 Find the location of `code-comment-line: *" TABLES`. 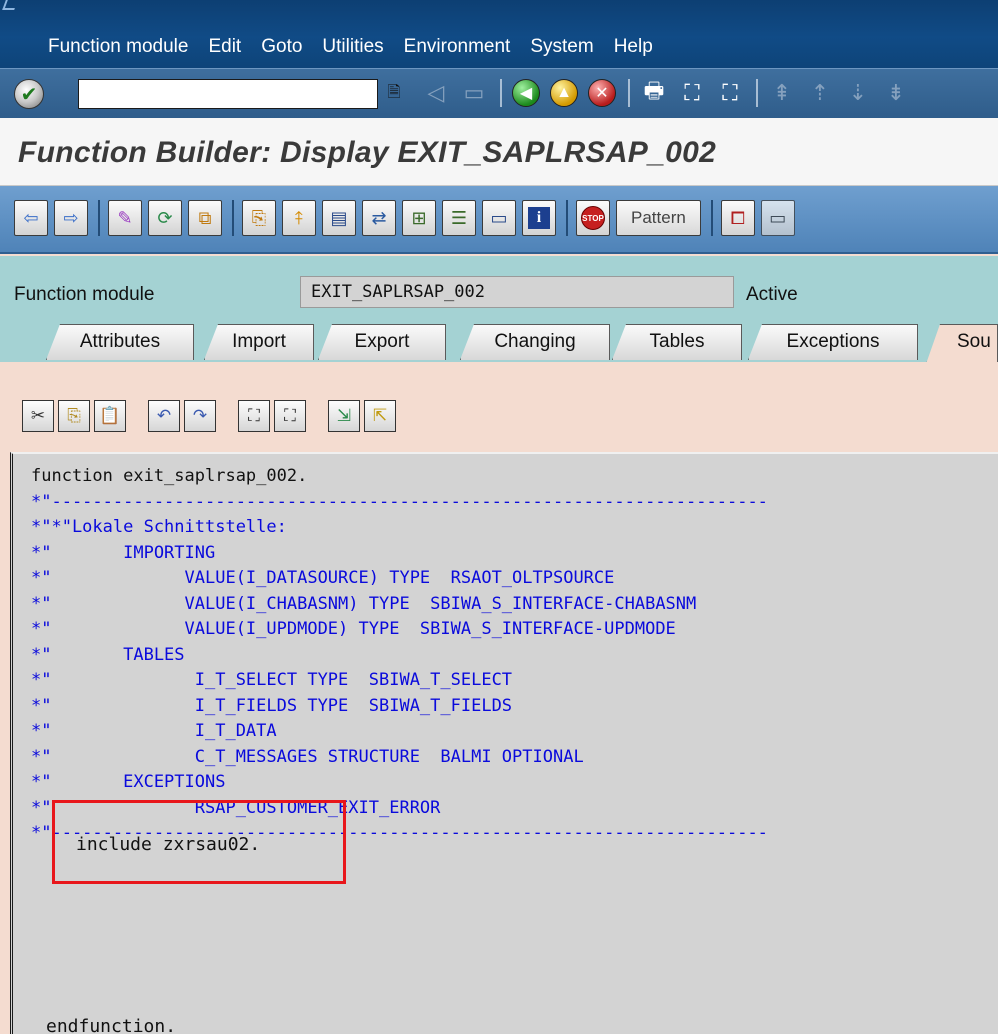

code-comment-line: *" TABLES is located at coordinates (108, 654).